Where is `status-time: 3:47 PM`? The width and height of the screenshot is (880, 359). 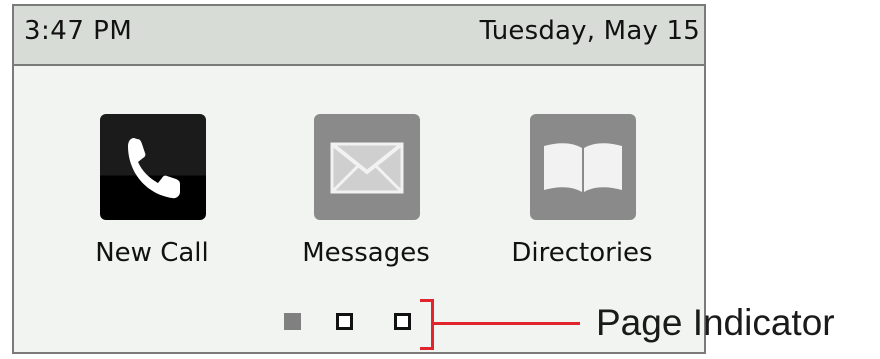
status-time: 3:47 PM is located at coordinates (78, 31).